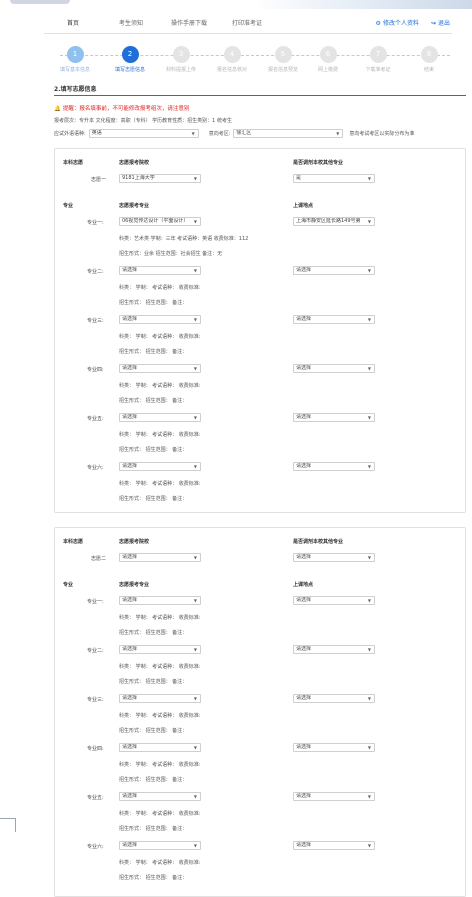 The width and height of the screenshot is (472, 897). I want to click on logout-icon: ↪, so click(433, 23).